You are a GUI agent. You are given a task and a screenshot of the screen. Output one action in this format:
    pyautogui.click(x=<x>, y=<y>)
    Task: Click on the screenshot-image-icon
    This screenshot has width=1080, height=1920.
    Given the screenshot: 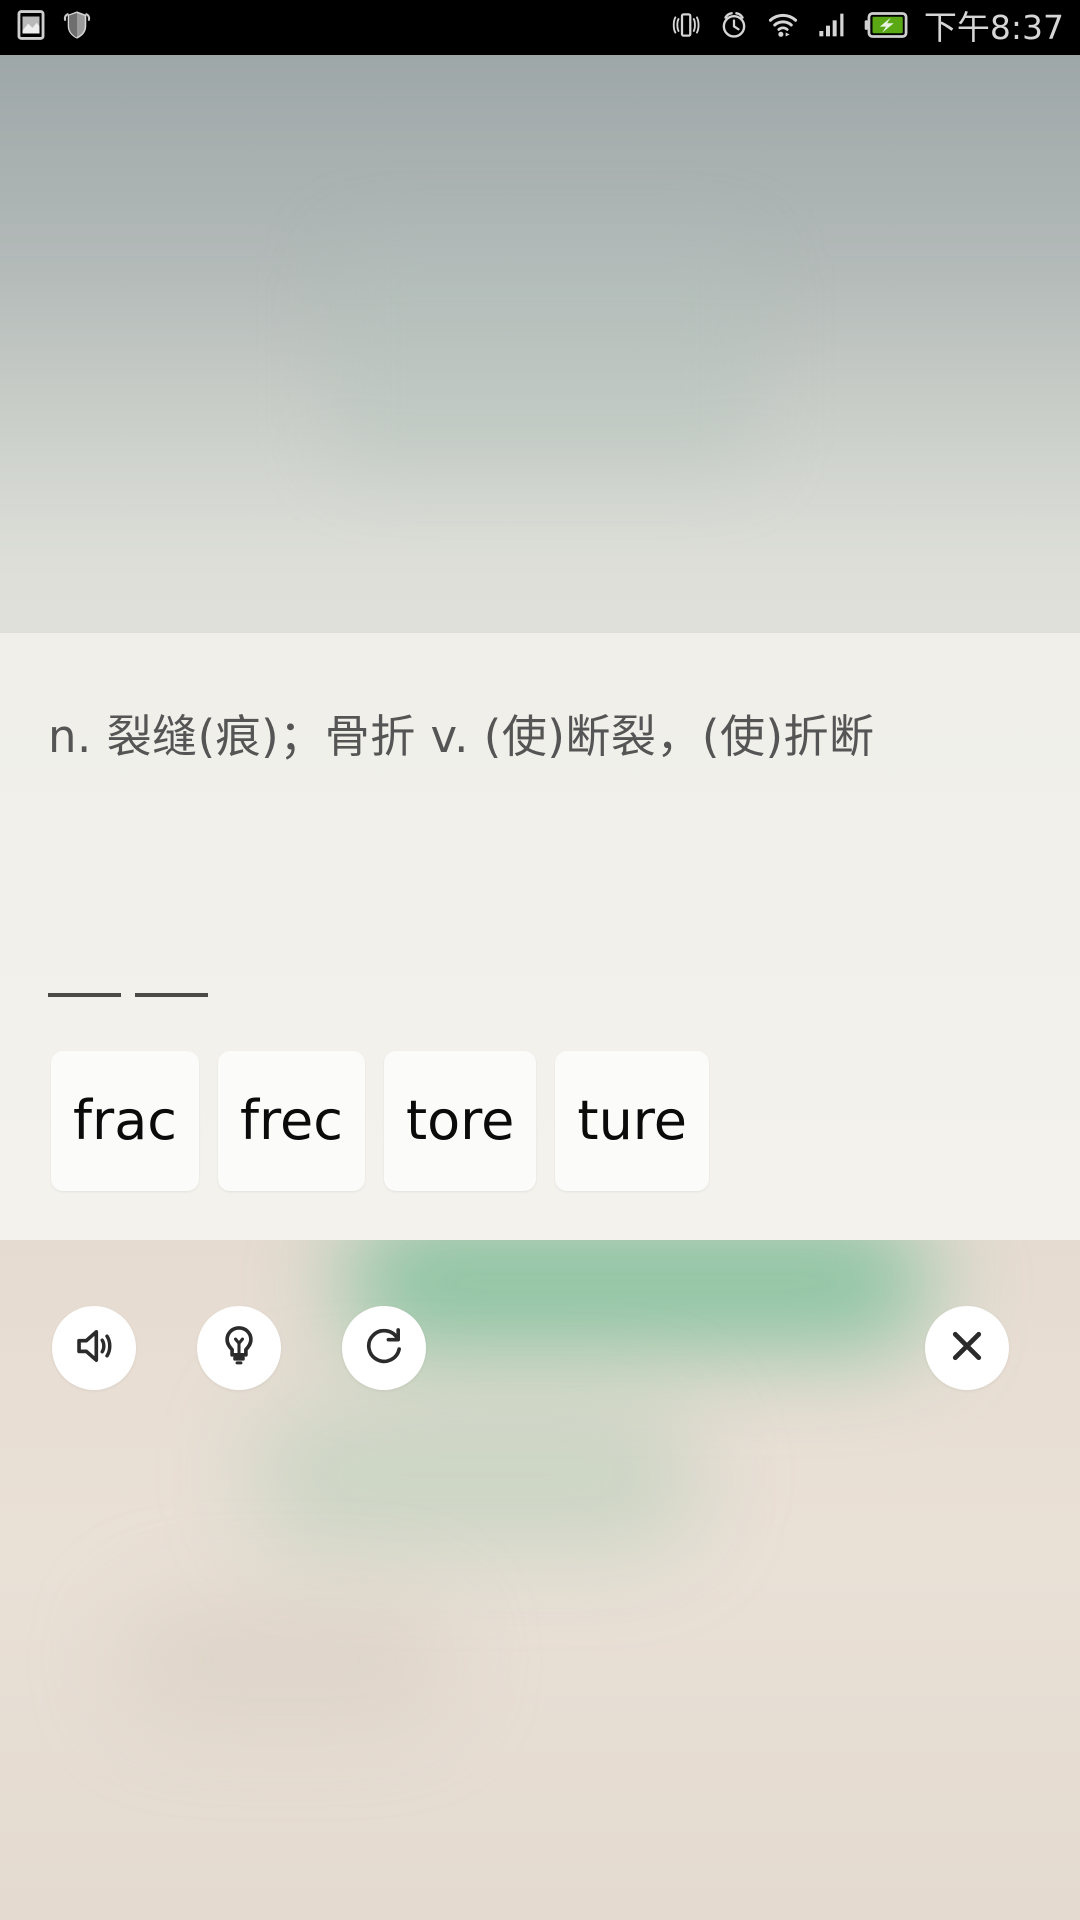 What is the action you would take?
    pyautogui.click(x=31, y=27)
    